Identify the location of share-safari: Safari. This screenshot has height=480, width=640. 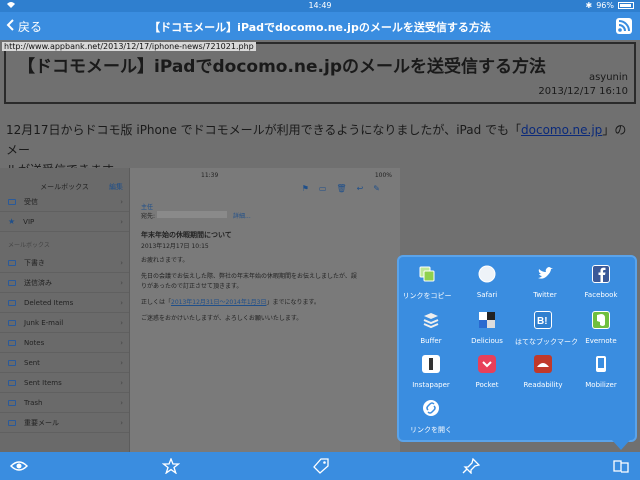
(487, 282).